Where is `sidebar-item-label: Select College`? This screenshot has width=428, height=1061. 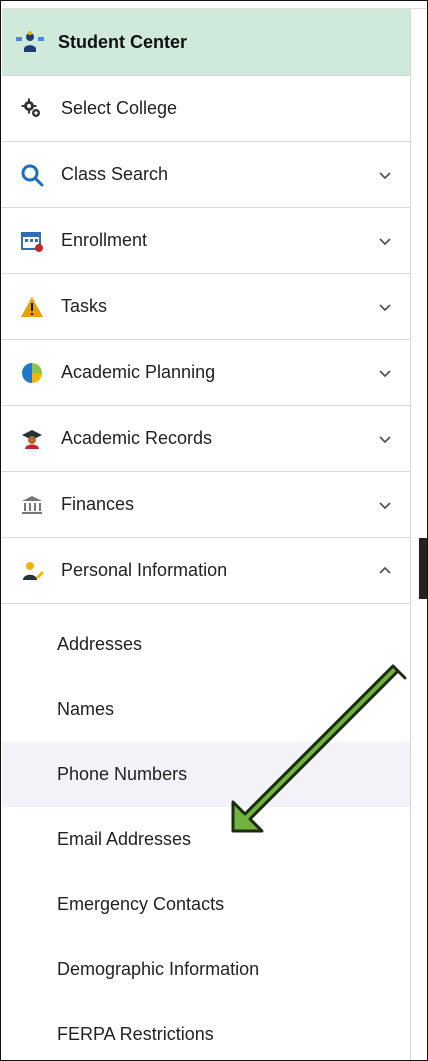 sidebar-item-label: Select College is located at coordinates (119, 108).